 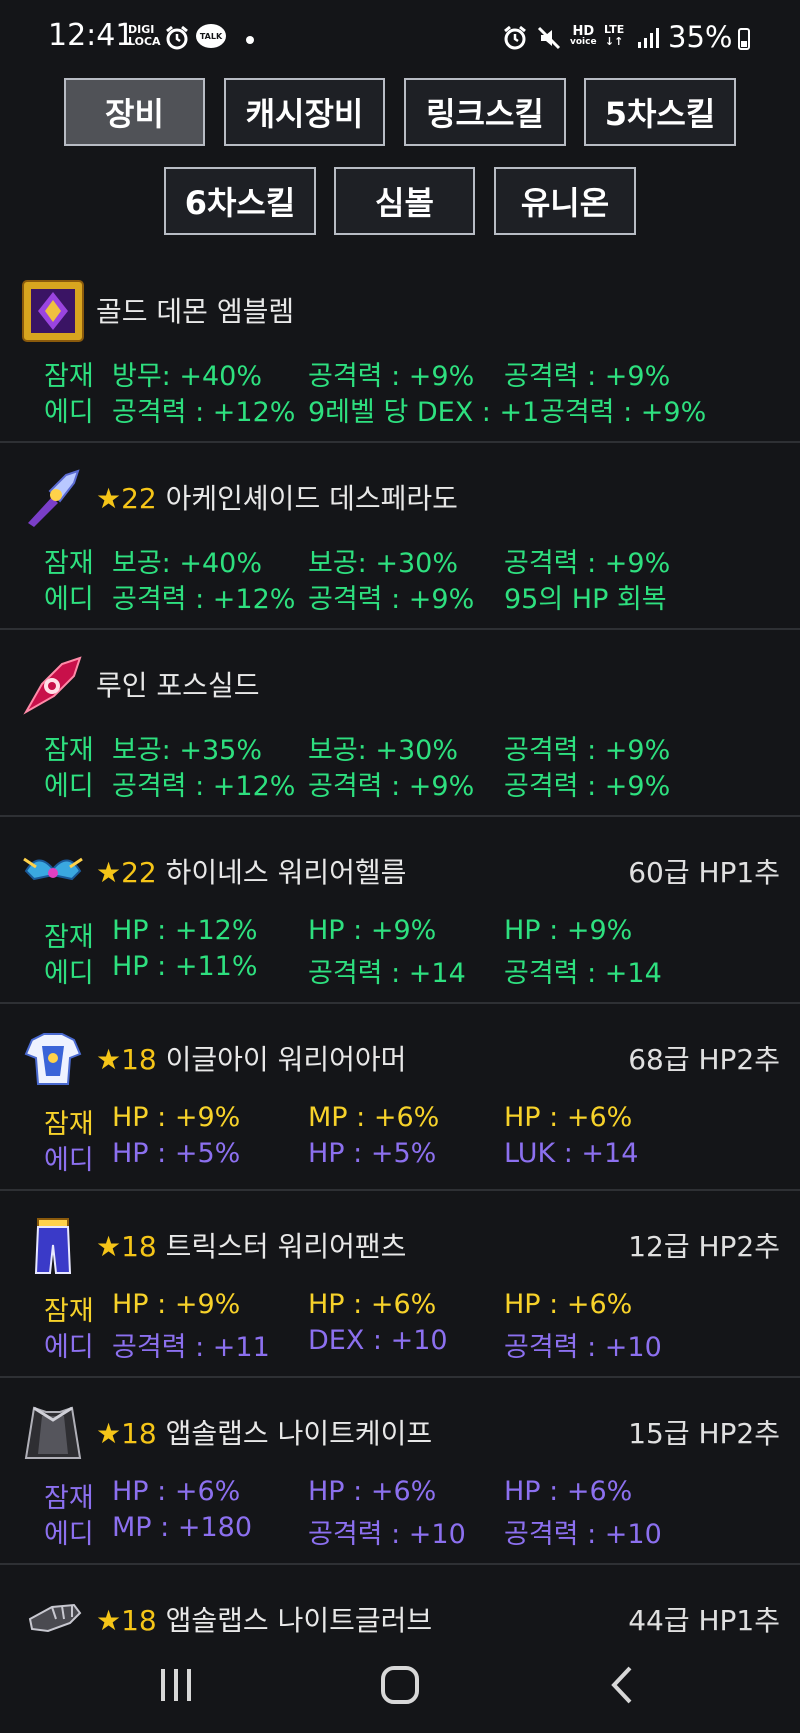 What do you see at coordinates (191, 1347) in the screenshot?
I see `additional-line: 공격력 : +11` at bounding box center [191, 1347].